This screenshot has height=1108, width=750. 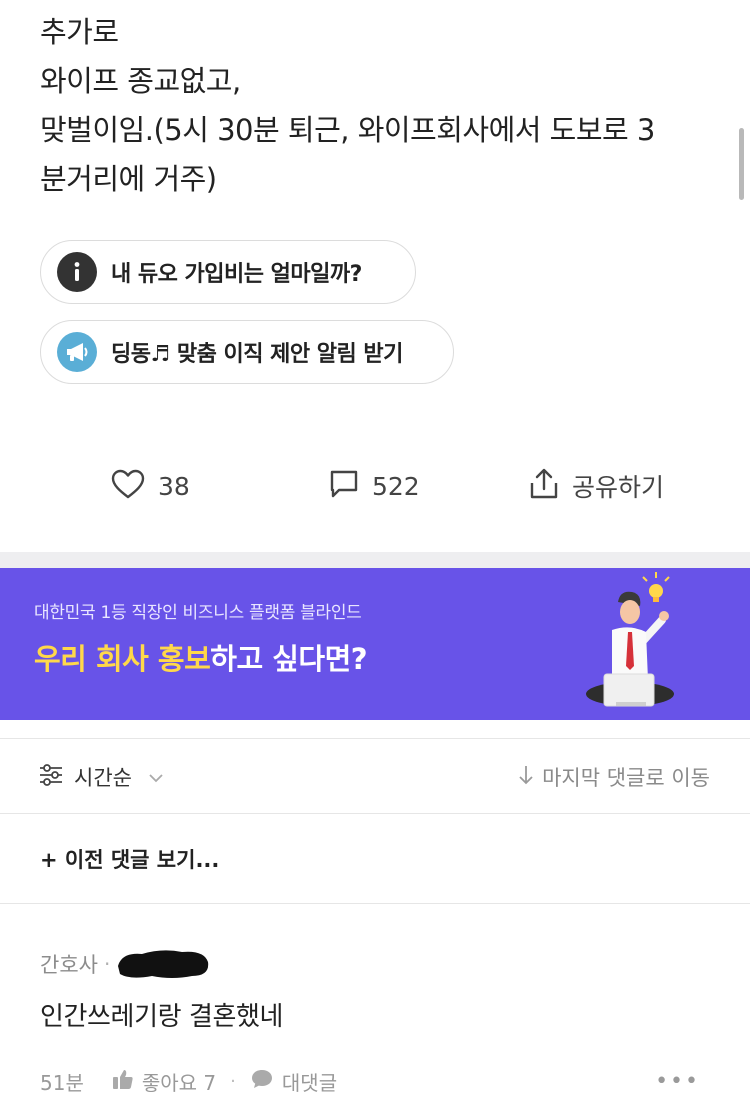 What do you see at coordinates (375, 560) in the screenshot?
I see `section-divider` at bounding box center [375, 560].